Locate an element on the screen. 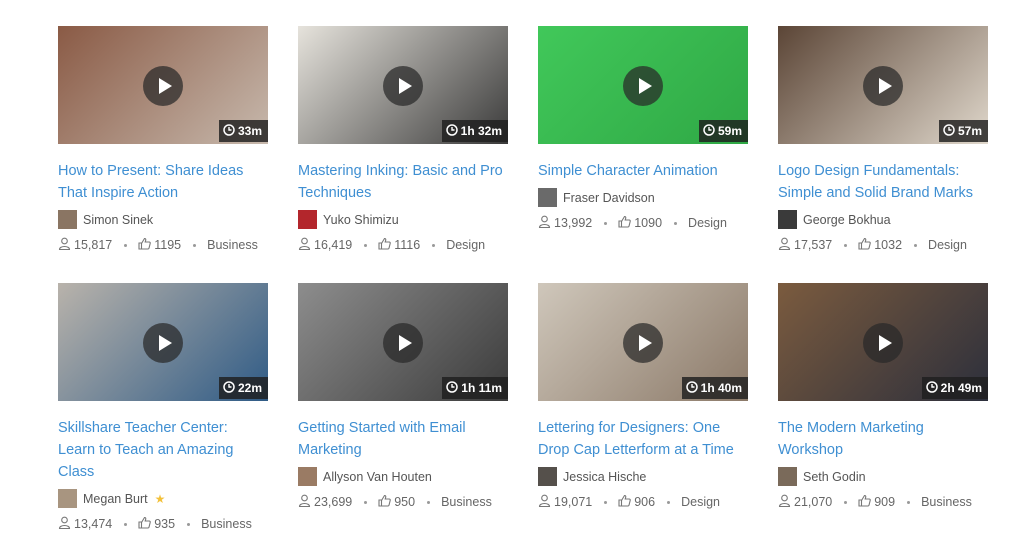 The width and height of the screenshot is (1024, 539). course-stats: 23,699 950 Business is located at coordinates (403, 502).